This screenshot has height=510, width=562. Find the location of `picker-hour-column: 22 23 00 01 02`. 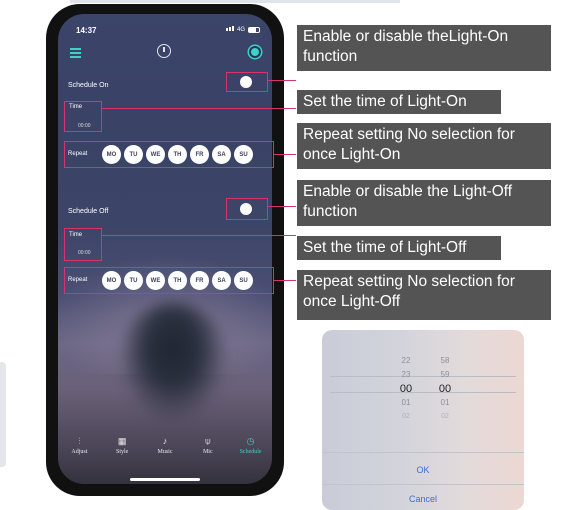

picker-hour-column: 22 23 00 01 02 is located at coordinates (406, 382).